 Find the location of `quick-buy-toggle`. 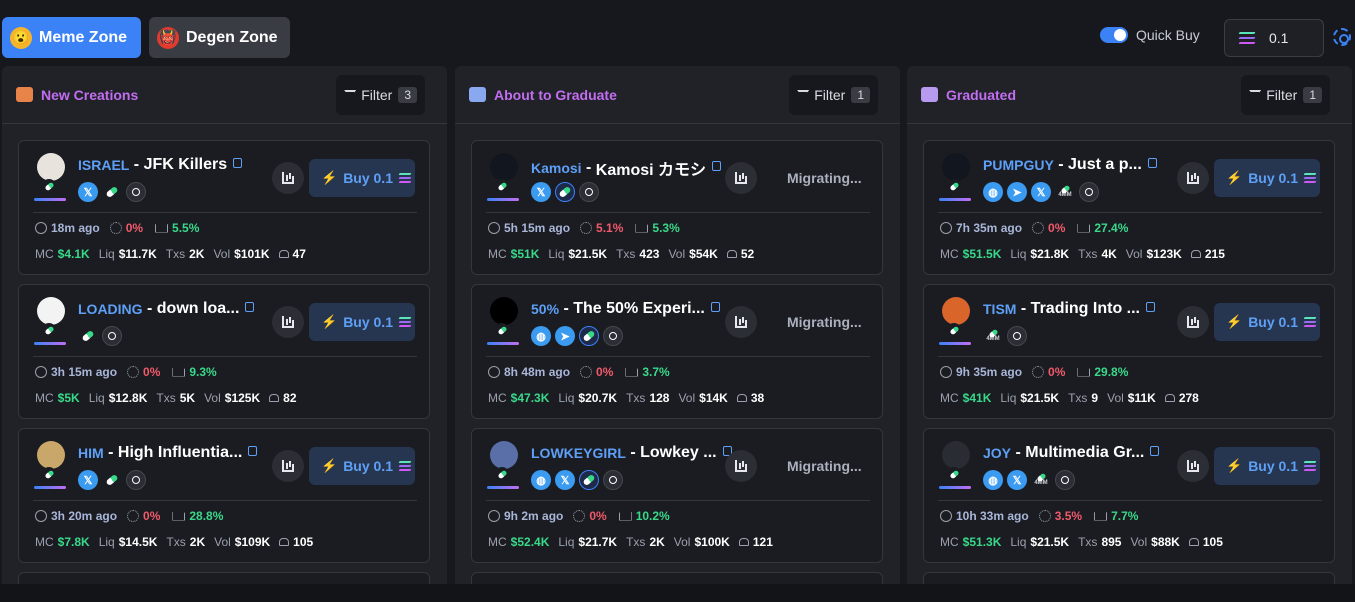

quick-buy-toggle is located at coordinates (1114, 35).